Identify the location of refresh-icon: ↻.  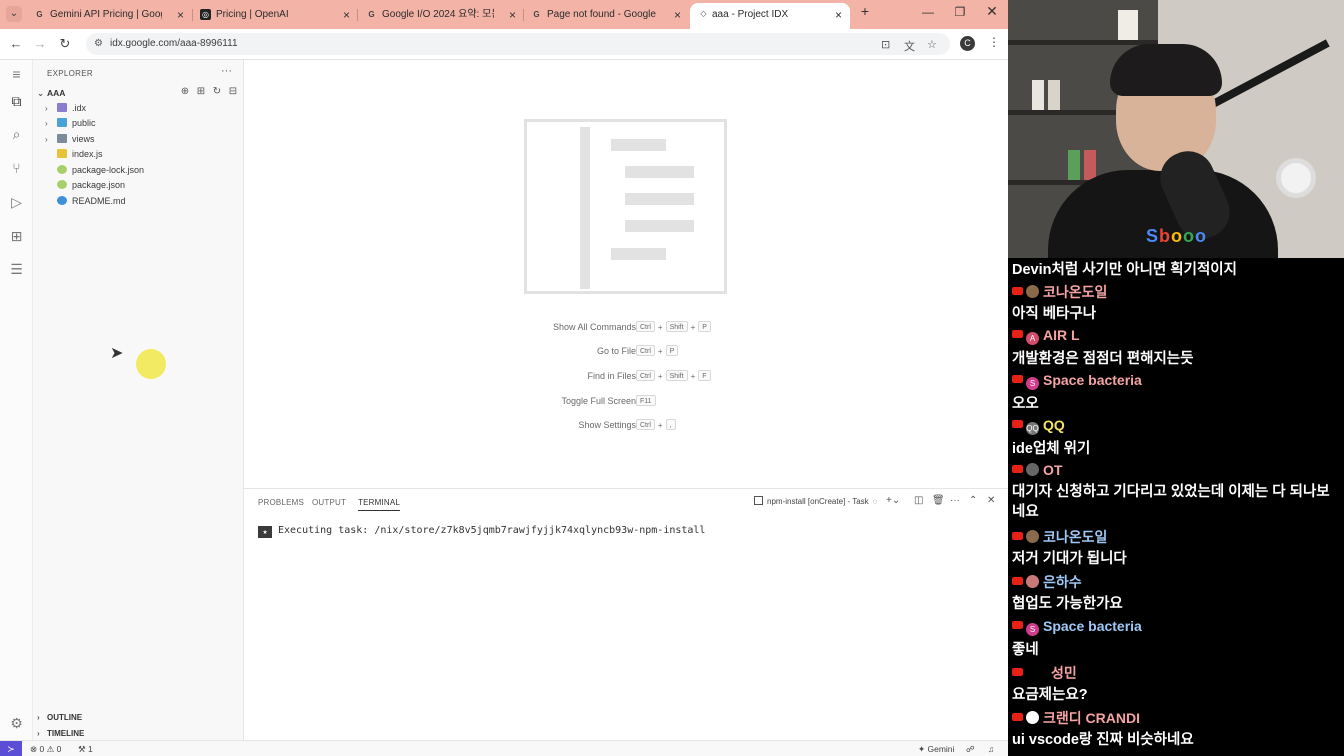
(217, 91).